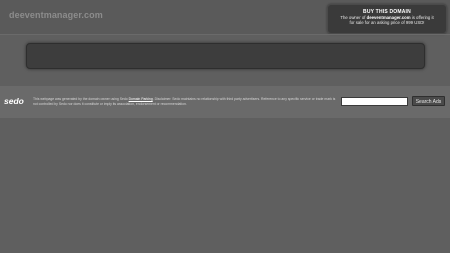 This screenshot has width=450, height=253. What do you see at coordinates (225, 56) in the screenshot?
I see `ads-content-bar` at bounding box center [225, 56].